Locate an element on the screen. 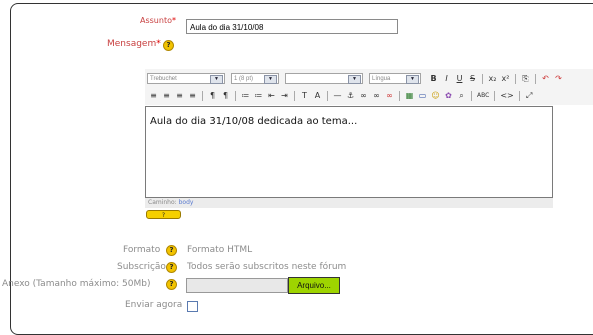 The image size is (593, 335). search-replace-icon: ⌕ is located at coordinates (461, 95).